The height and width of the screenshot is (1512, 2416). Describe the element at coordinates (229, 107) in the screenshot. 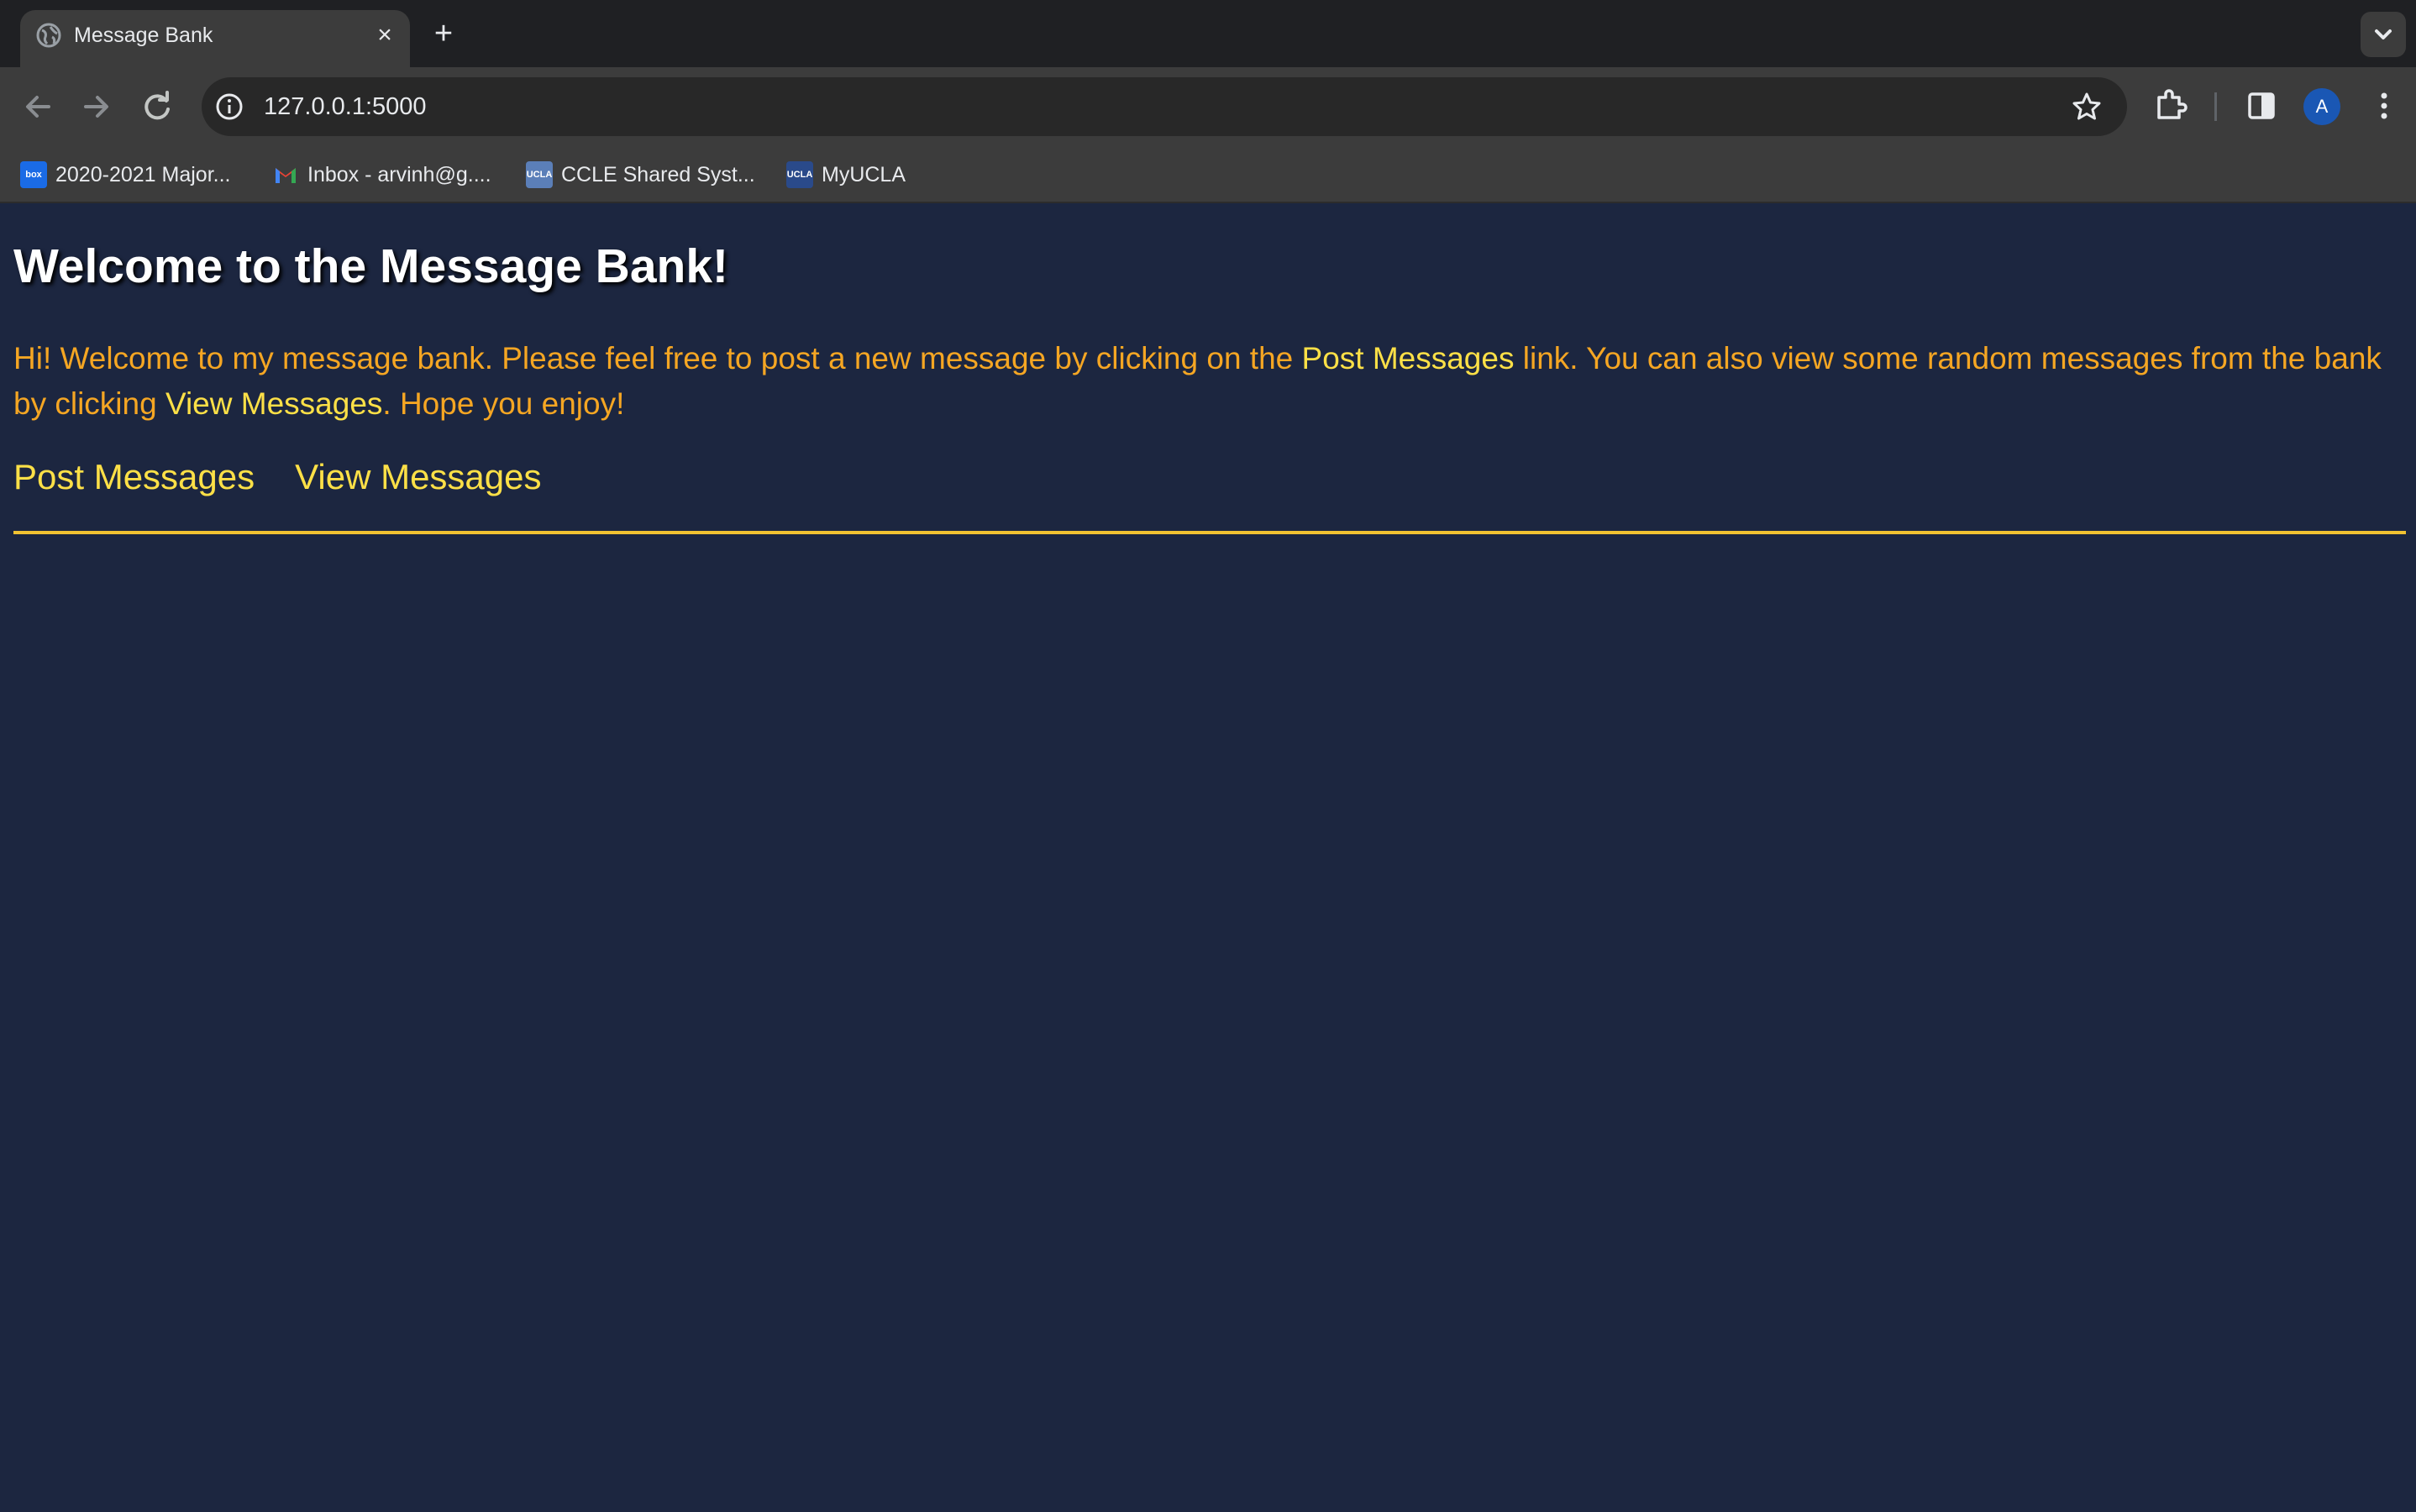

I see `info-icon` at that location.